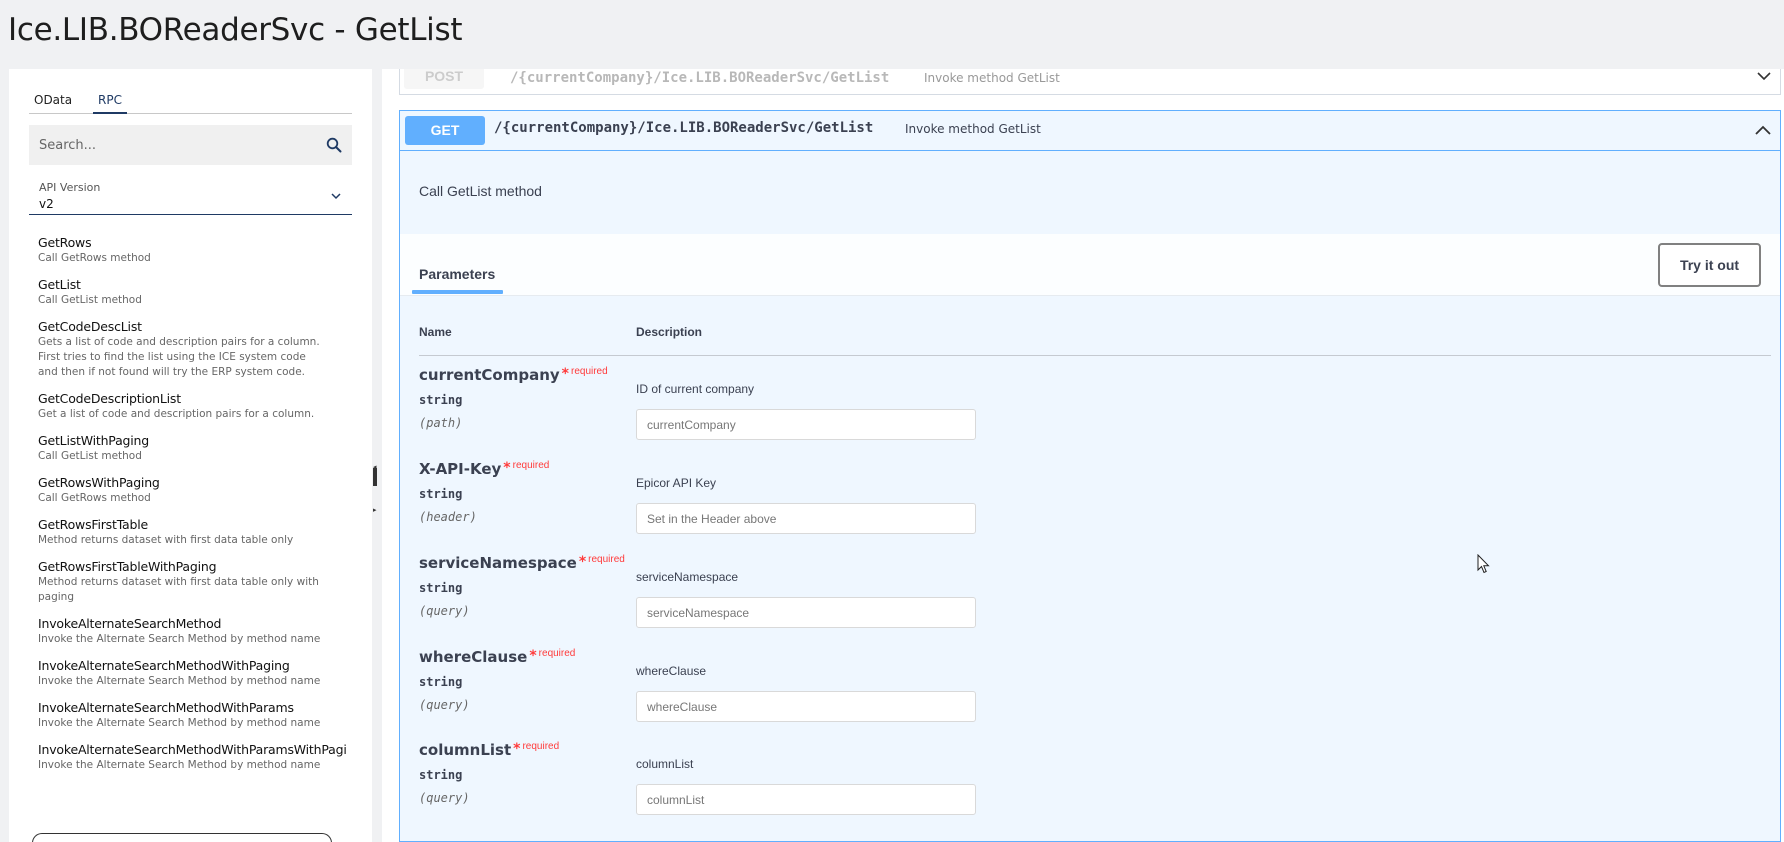 This screenshot has height=842, width=1784. What do you see at coordinates (1763, 130) in the screenshot?
I see `chevron-up-icon` at bounding box center [1763, 130].